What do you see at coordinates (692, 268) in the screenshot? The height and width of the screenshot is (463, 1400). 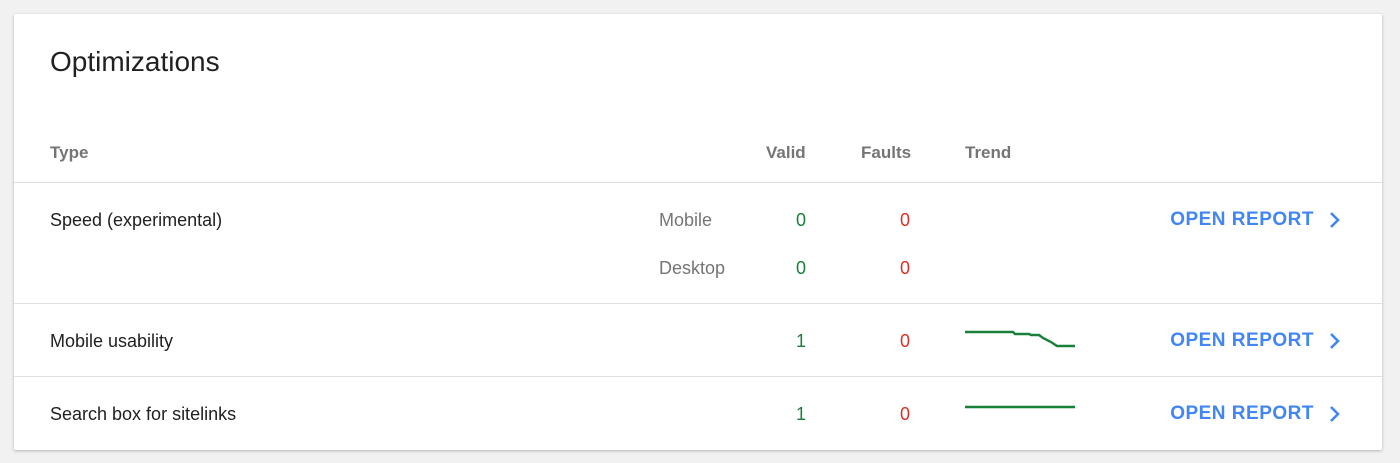 I see `device-label-desktop: Desktop` at bounding box center [692, 268].